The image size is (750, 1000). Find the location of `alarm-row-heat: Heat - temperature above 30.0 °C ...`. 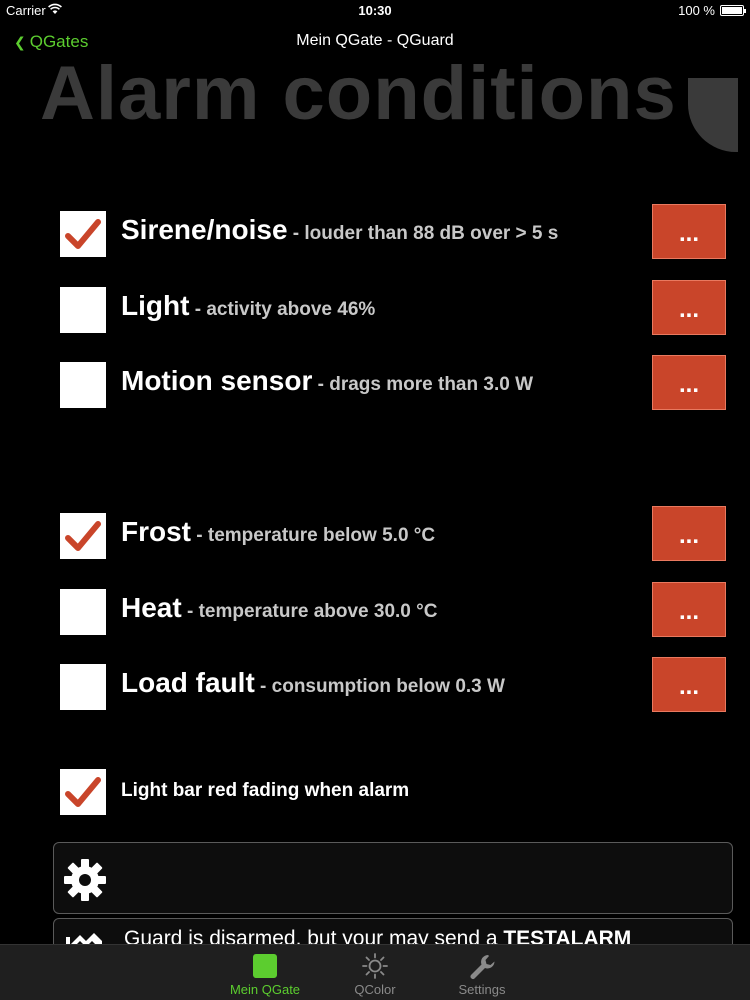

alarm-row-heat: Heat - temperature above 30.0 °C ... is located at coordinates (395, 613).